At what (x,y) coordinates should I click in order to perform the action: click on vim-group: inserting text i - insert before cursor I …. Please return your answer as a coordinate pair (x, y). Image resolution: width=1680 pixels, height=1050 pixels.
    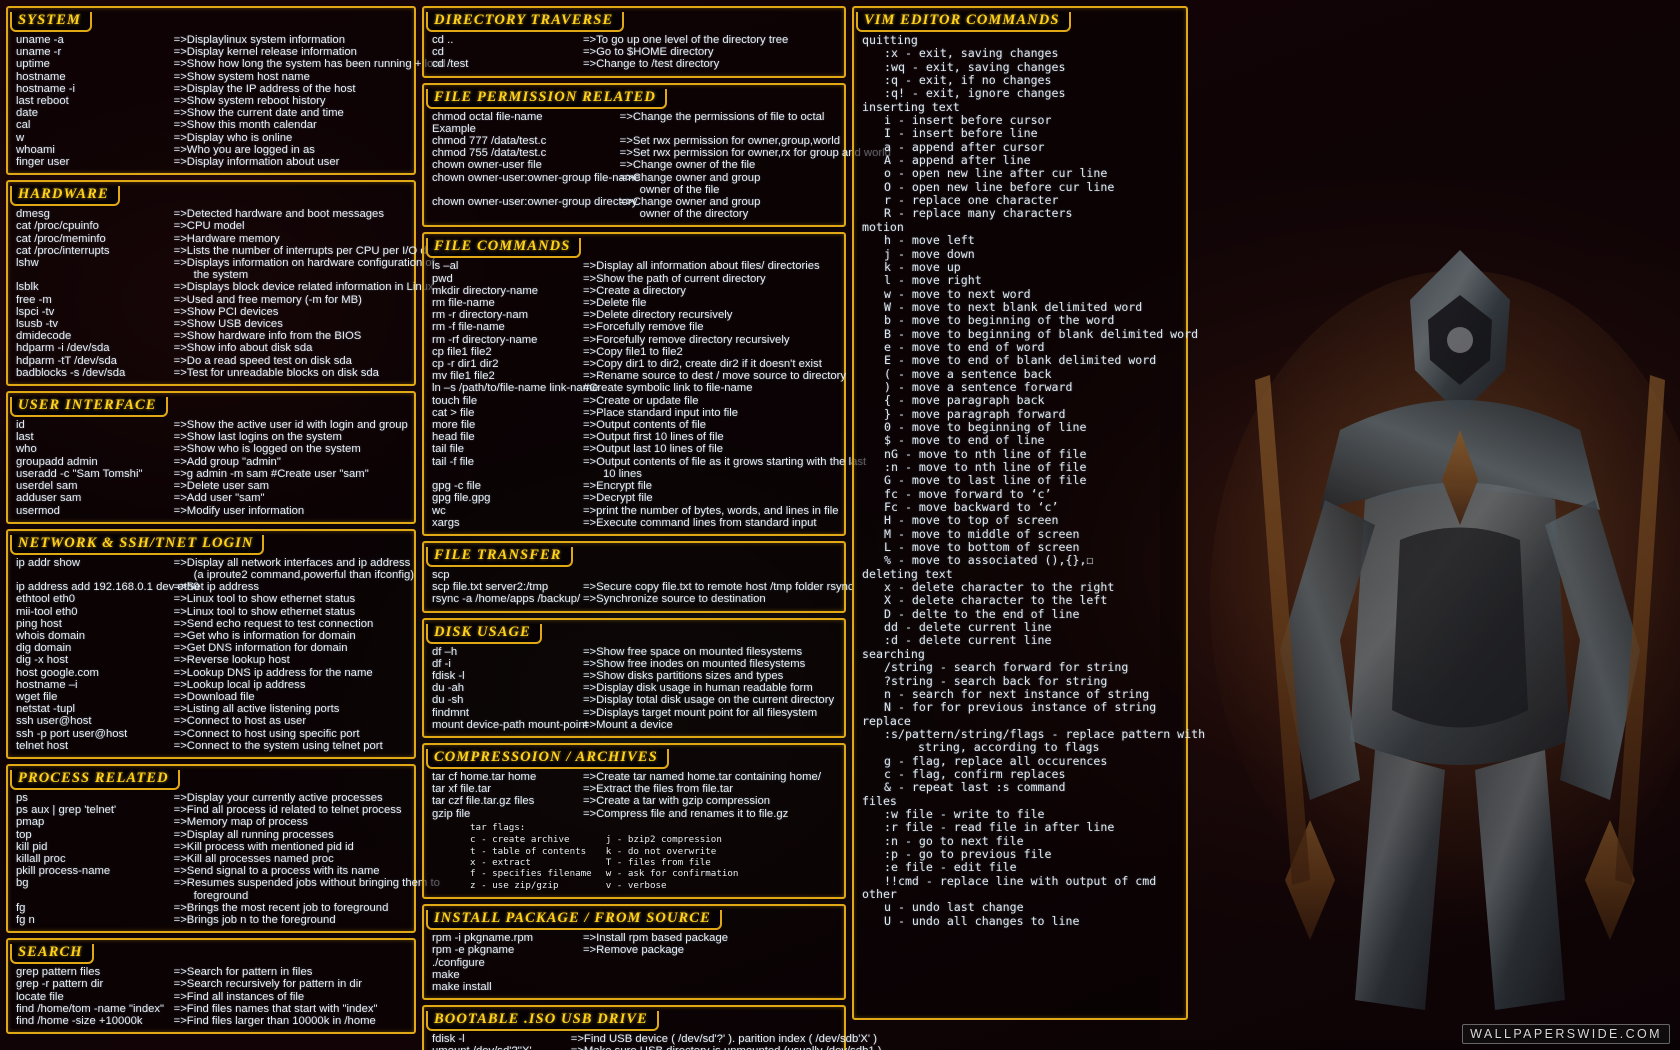
    Looking at the image, I should click on (1022, 160).